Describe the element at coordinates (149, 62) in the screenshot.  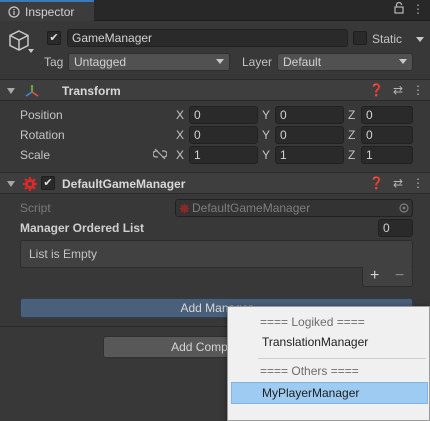
I see `tag-dropdown: Untagged` at that location.